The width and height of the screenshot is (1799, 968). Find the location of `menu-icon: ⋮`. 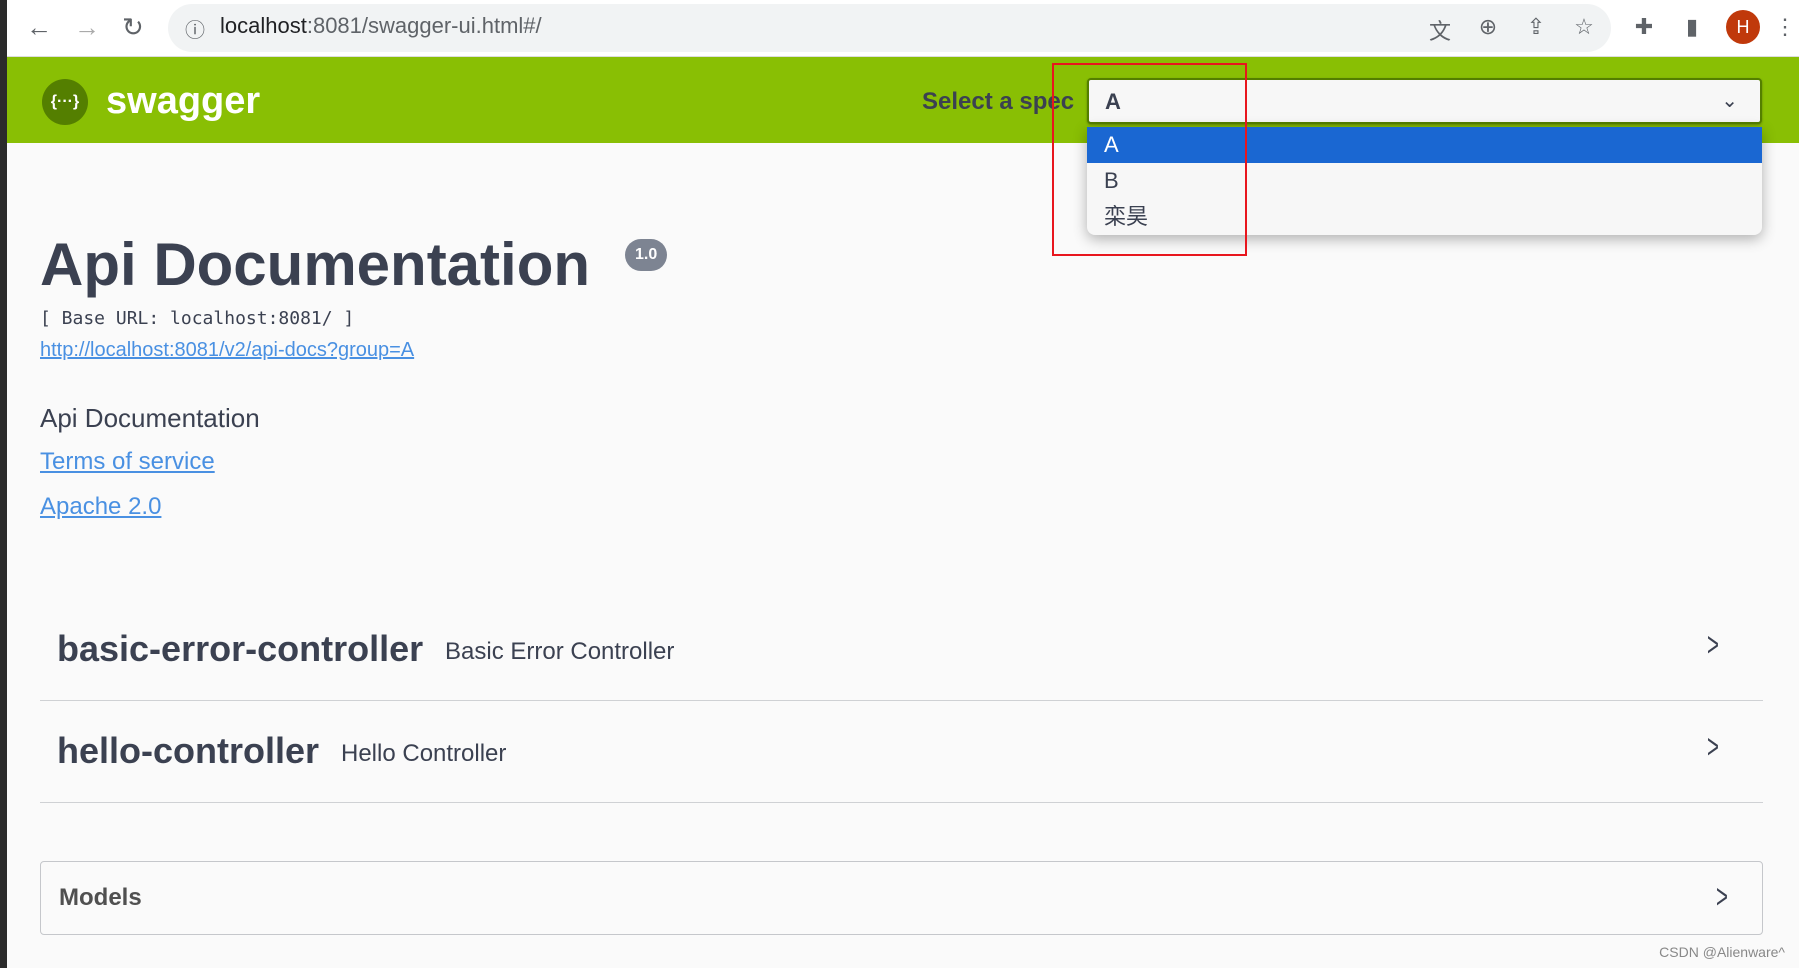

menu-icon: ⋮ is located at coordinates (1785, 27).